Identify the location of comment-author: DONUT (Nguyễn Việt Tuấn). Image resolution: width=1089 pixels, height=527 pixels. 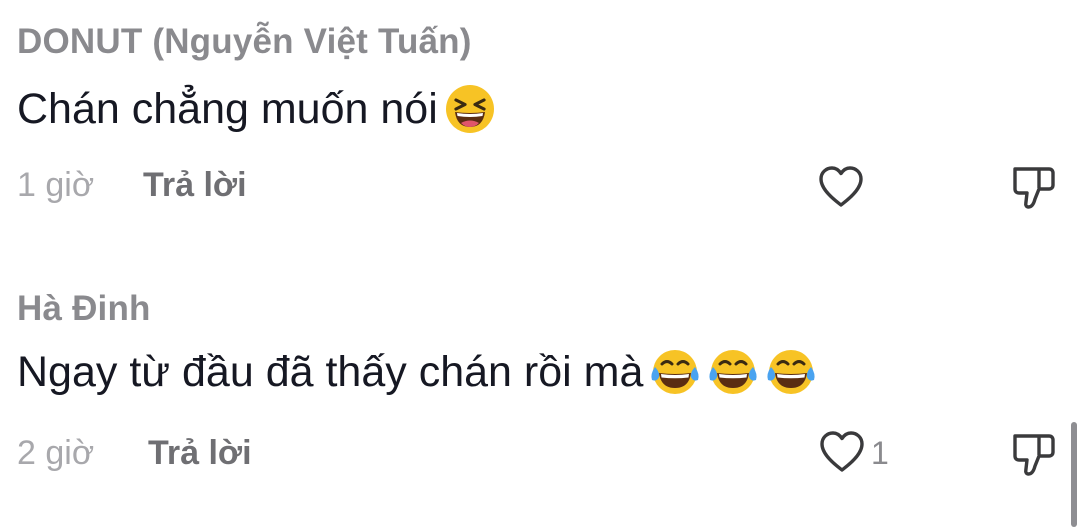
(244, 42).